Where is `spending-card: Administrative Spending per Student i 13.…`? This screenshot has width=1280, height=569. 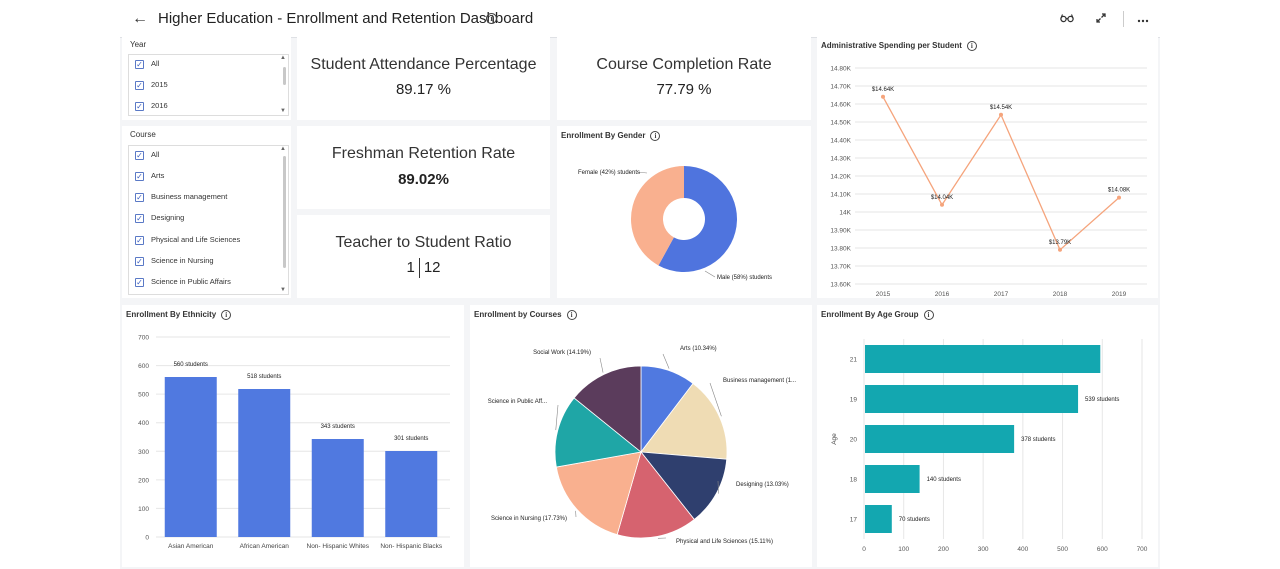
spending-card: Administrative Spending per Student i 13.… is located at coordinates (987, 167).